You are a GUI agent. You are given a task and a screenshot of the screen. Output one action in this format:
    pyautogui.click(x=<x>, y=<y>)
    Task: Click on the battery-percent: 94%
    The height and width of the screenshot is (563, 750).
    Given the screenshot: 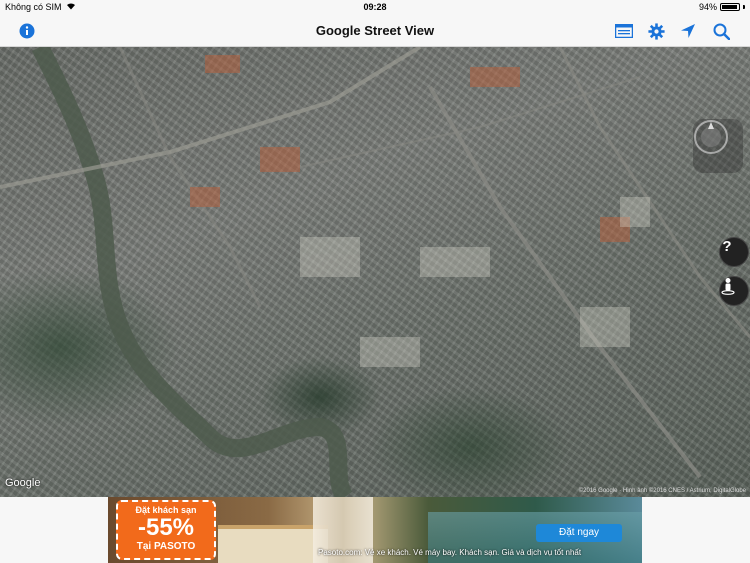 What is the action you would take?
    pyautogui.click(x=707, y=7)
    